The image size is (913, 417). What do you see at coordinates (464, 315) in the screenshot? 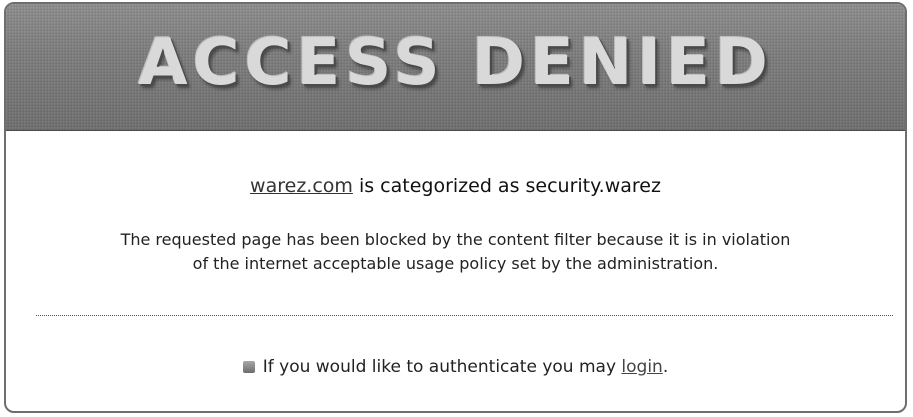
I see `dotted-divider` at bounding box center [464, 315].